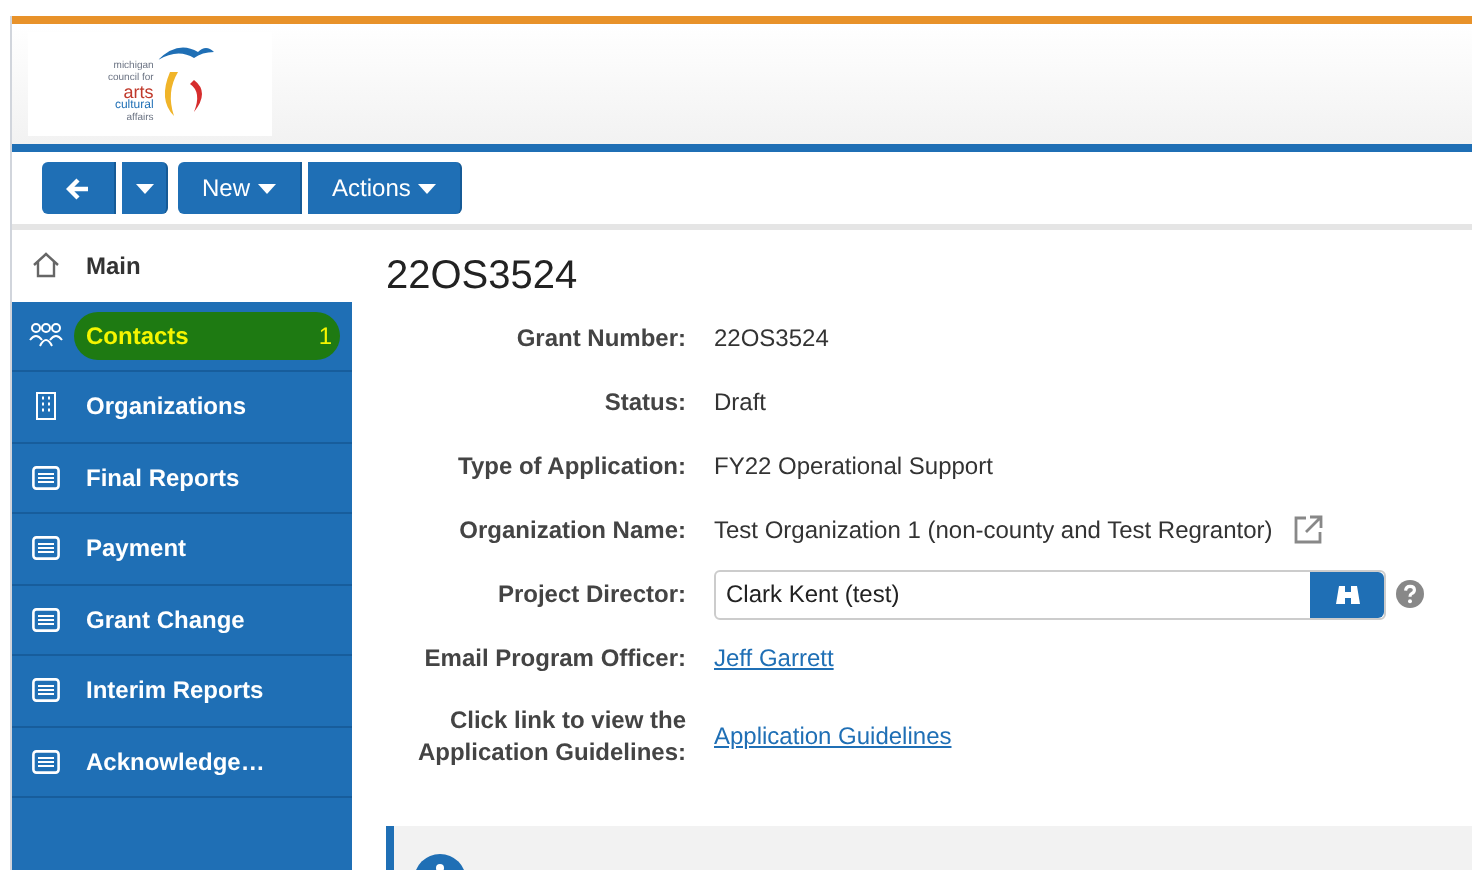 The height and width of the screenshot is (870, 1472). Describe the element at coordinates (550, 736) in the screenshot. I see `field-label: Click link to view the Application Guidelines:` at that location.